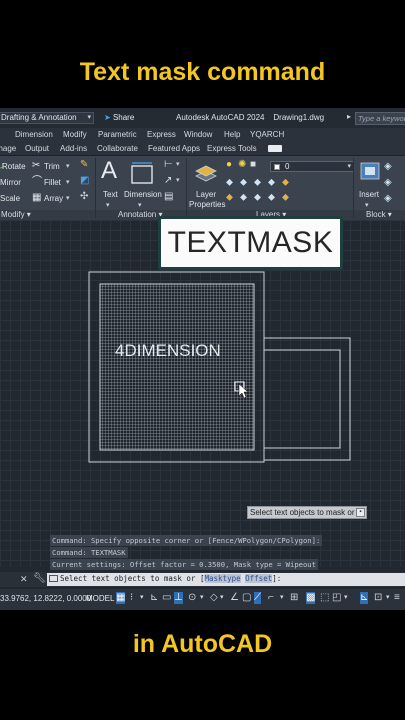 This screenshot has width=405, height=720. I want to click on panel-title-annotation: Annotation ▾, so click(140, 215).